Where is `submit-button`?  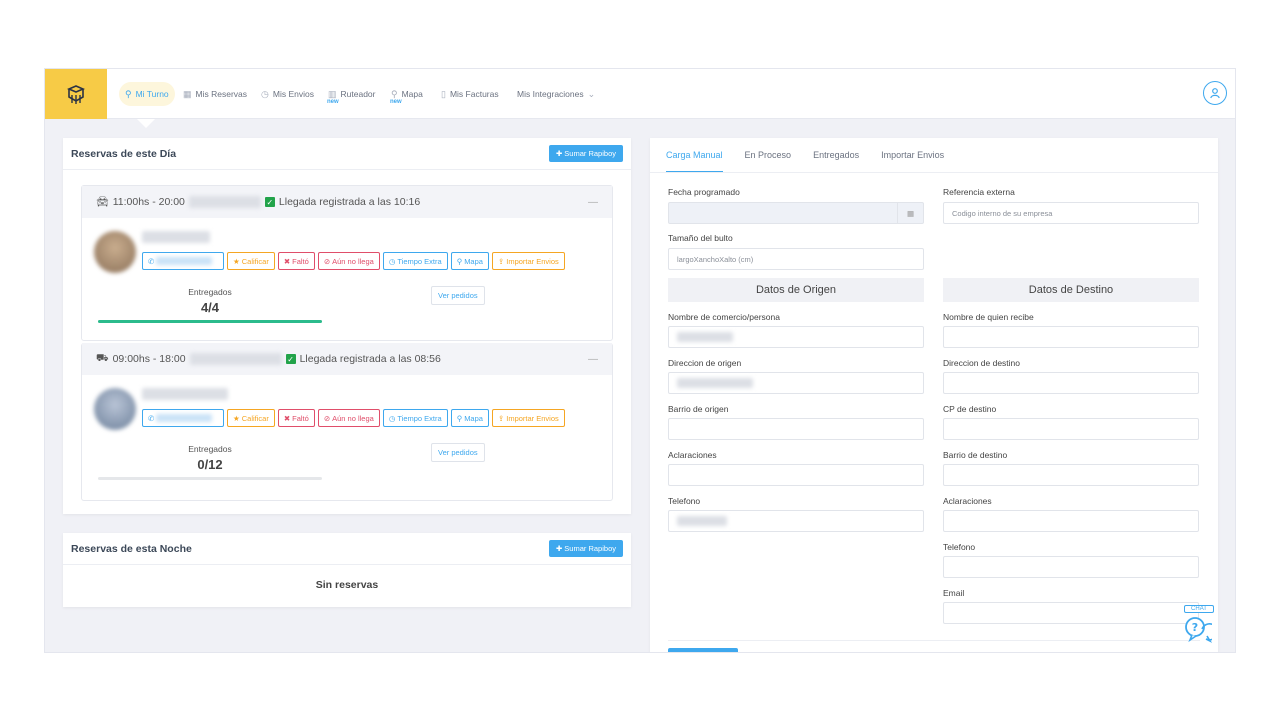
submit-button is located at coordinates (703, 650).